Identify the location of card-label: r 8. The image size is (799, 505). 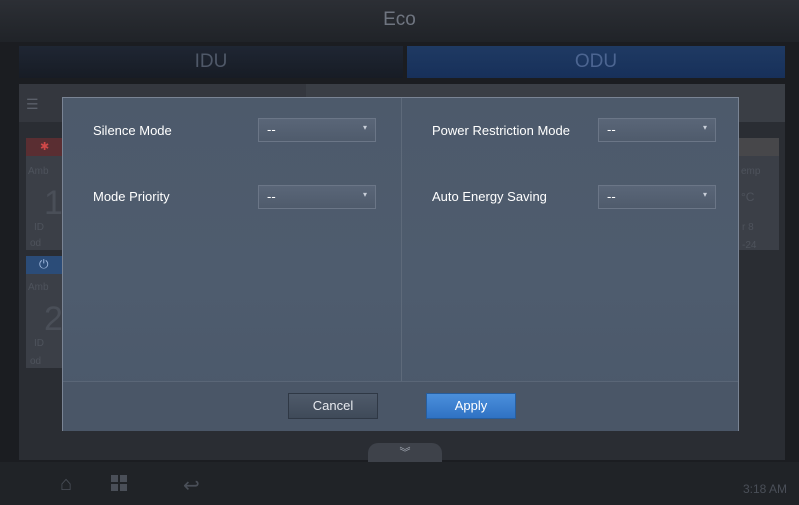
(748, 227).